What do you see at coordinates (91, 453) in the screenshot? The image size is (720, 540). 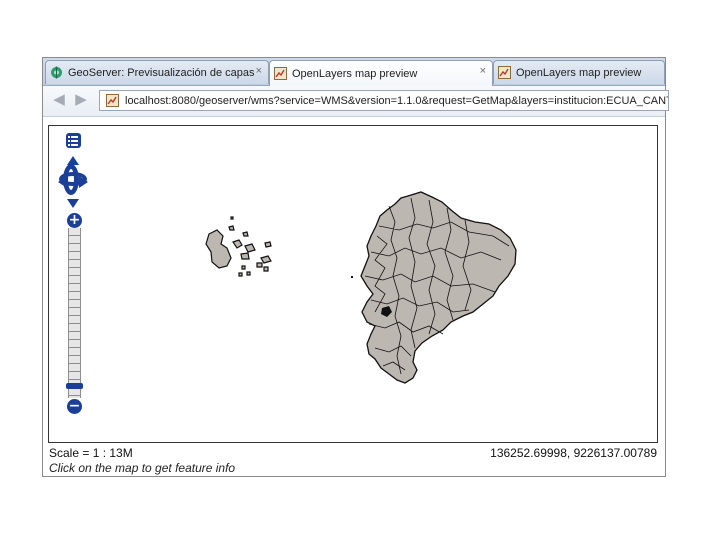 I see `scale-readout: Scale = 1 : 13M` at bounding box center [91, 453].